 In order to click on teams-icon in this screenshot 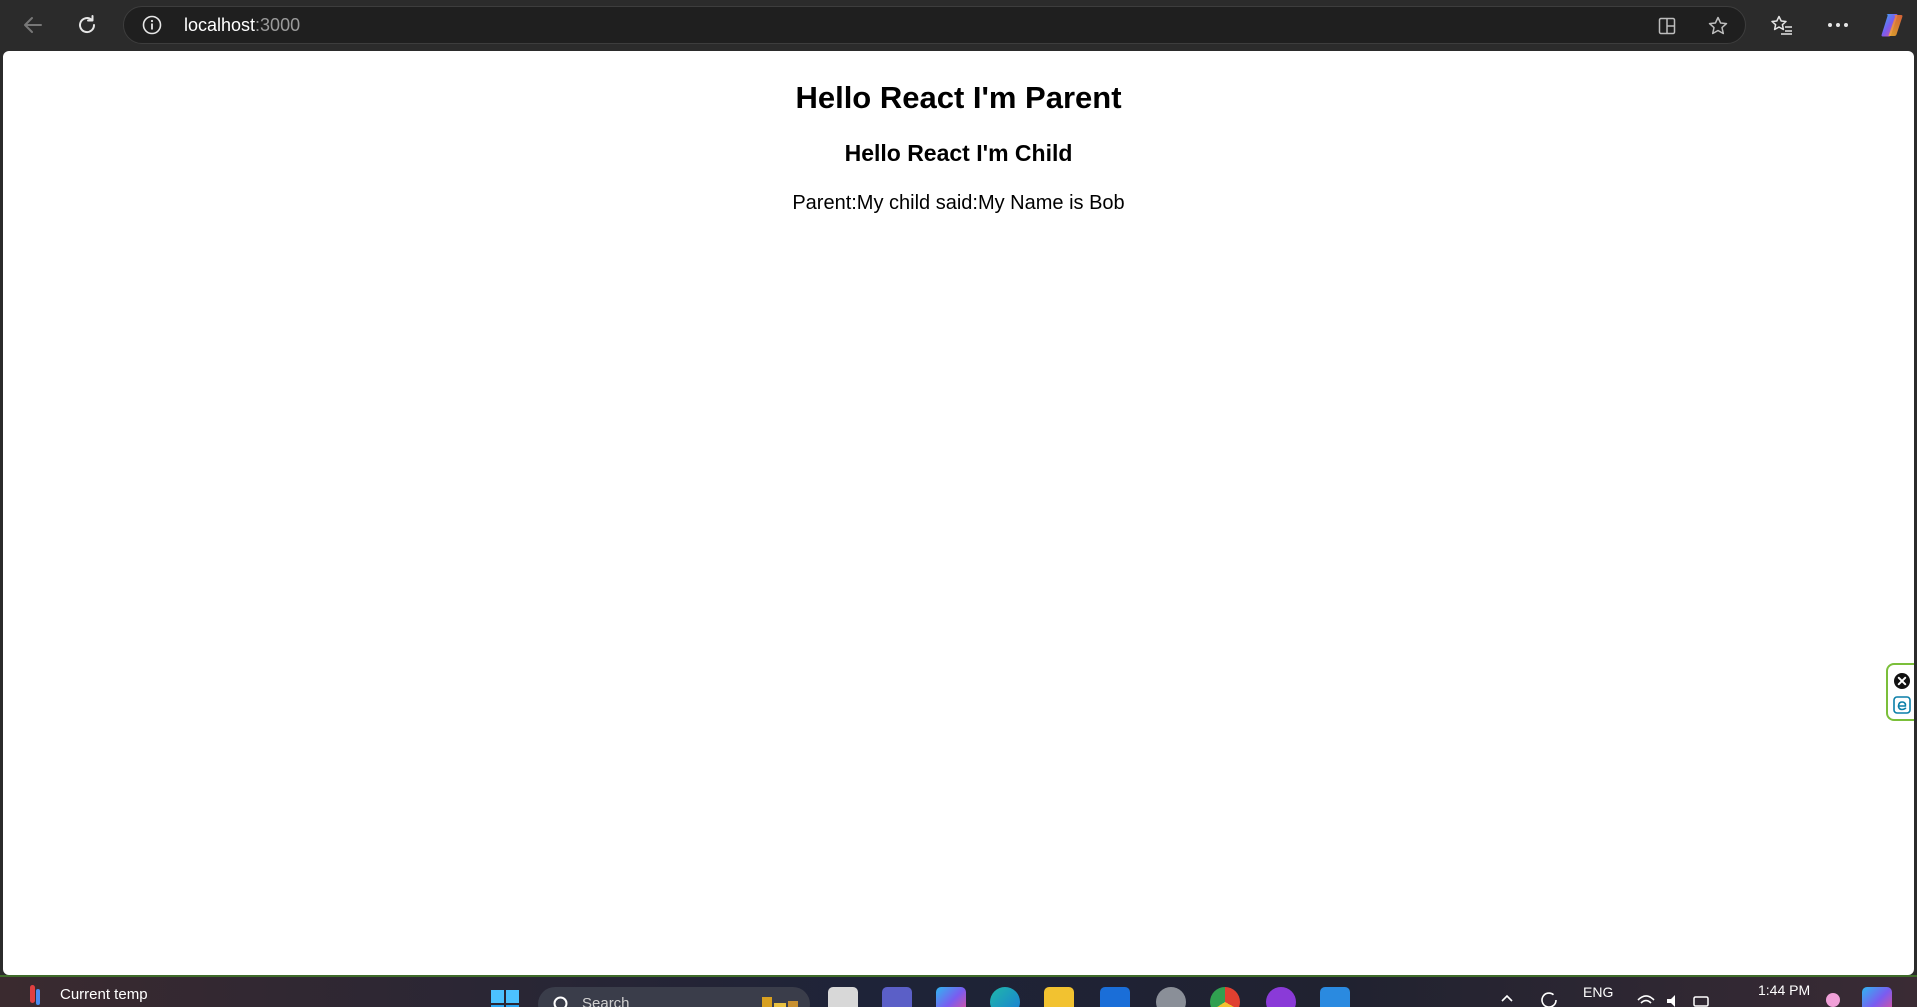, I will do `click(897, 997)`.